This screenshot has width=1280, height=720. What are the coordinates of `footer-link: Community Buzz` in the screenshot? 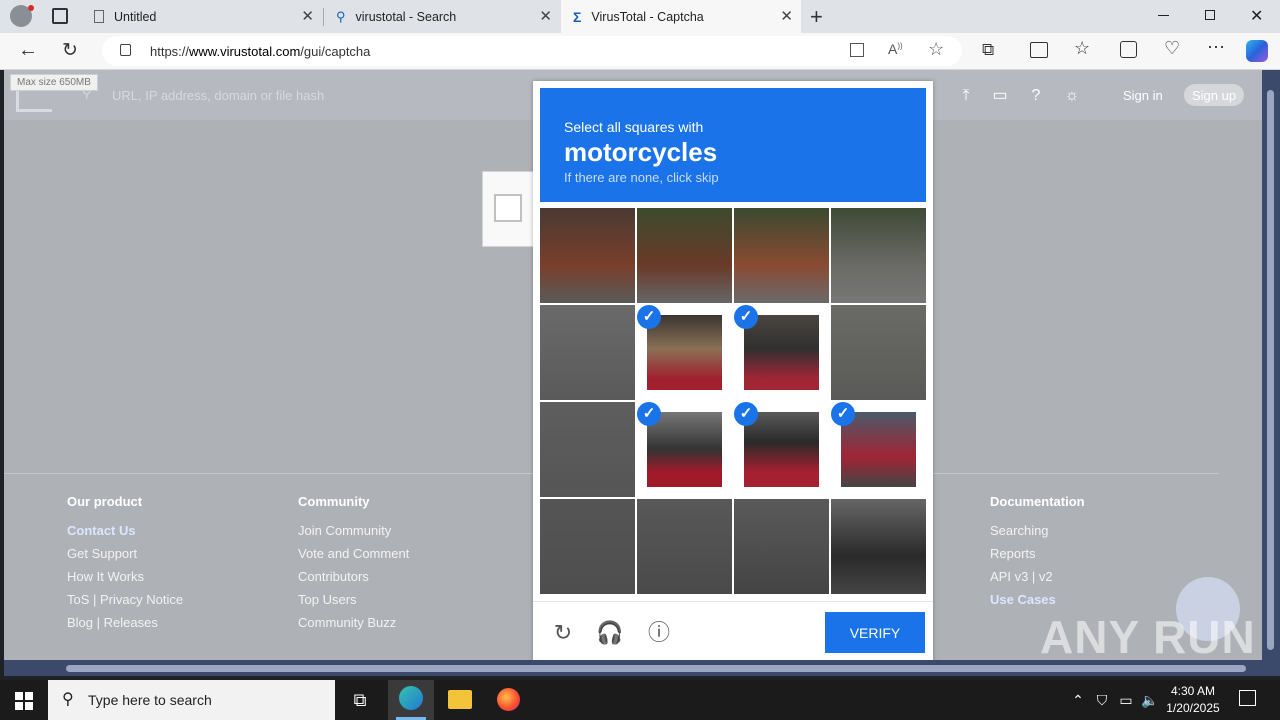 It's located at (353, 622).